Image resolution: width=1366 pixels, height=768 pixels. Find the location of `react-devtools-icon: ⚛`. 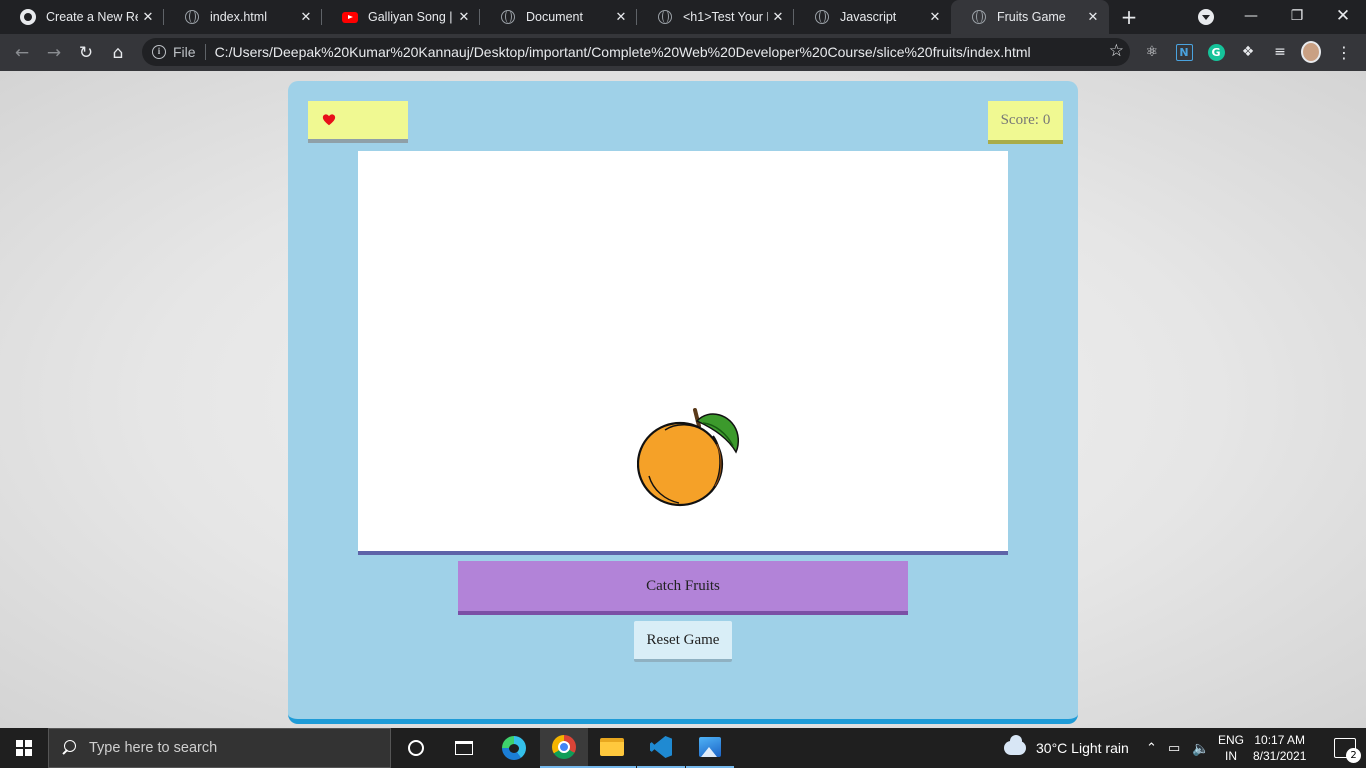

react-devtools-icon: ⚛ is located at coordinates (1152, 52).